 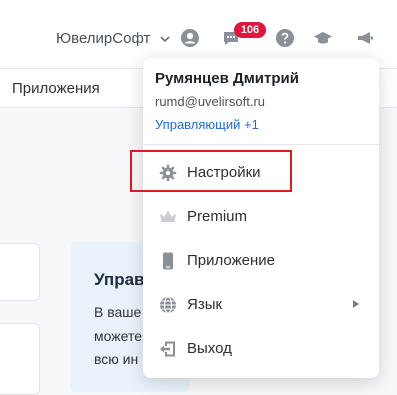 I want to click on menu-item-premium: Premium, so click(x=261, y=217).